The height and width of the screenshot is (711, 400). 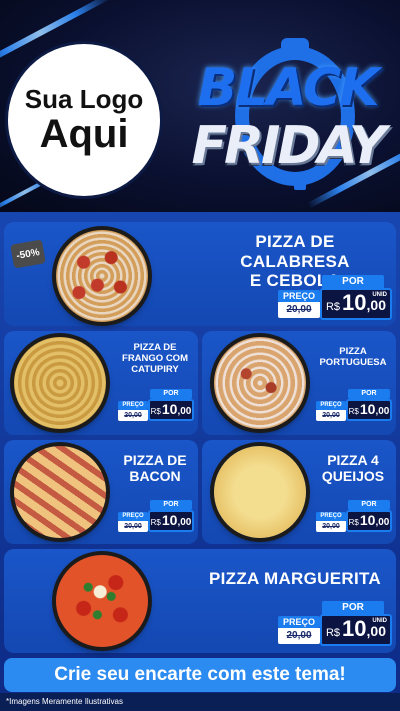 What do you see at coordinates (288, 88) in the screenshot?
I see `black-friday-black-text: BLACK` at bounding box center [288, 88].